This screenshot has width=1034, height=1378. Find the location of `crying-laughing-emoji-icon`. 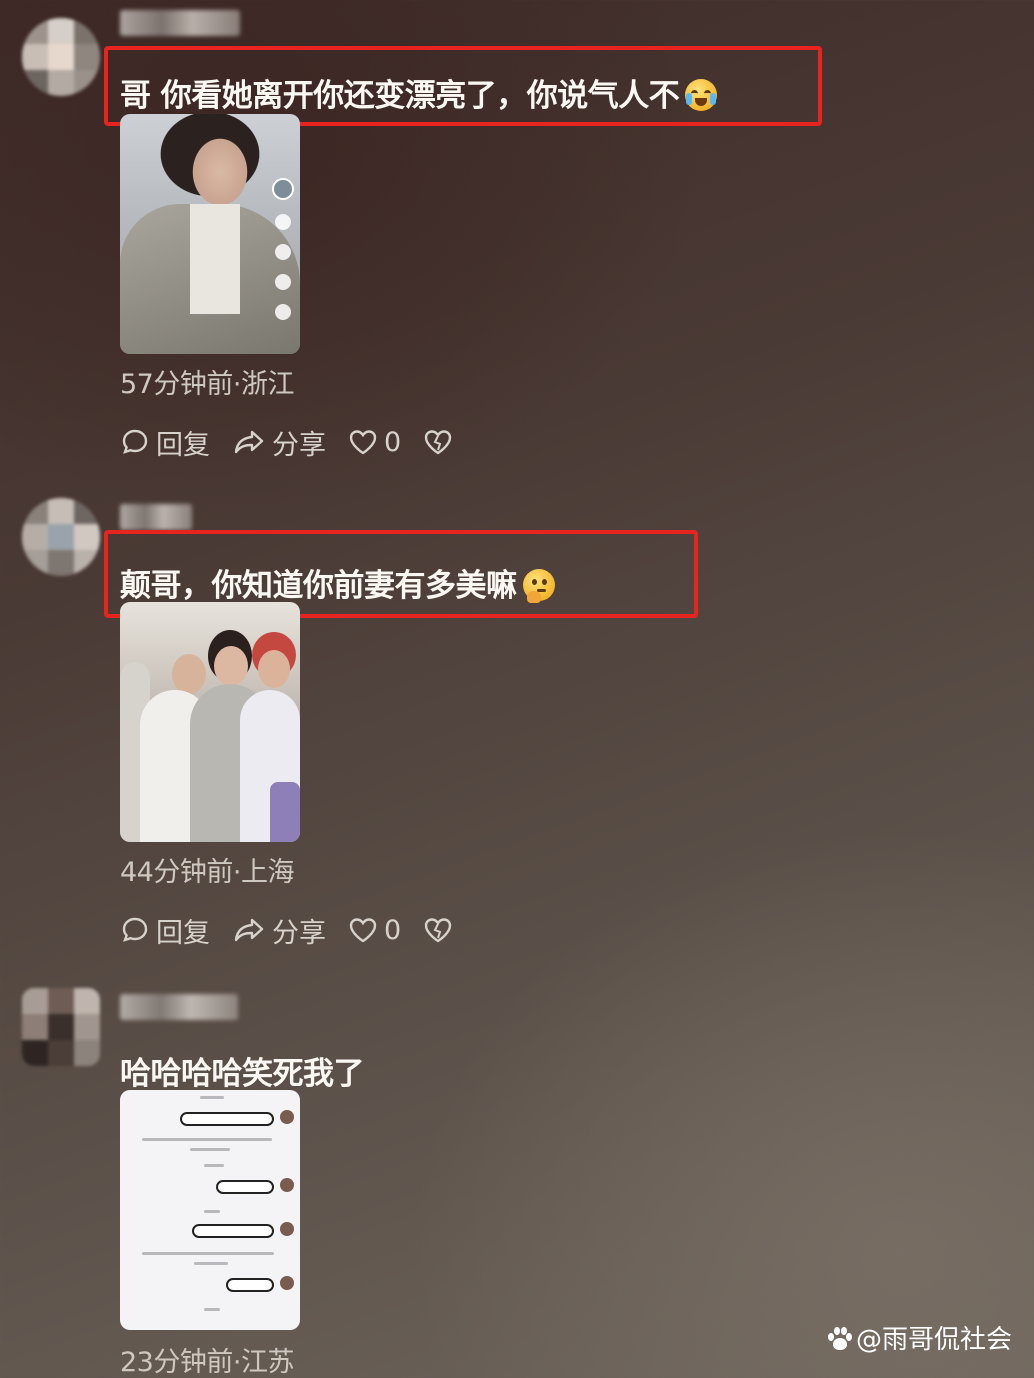

crying-laughing-emoji-icon is located at coordinates (701, 94).